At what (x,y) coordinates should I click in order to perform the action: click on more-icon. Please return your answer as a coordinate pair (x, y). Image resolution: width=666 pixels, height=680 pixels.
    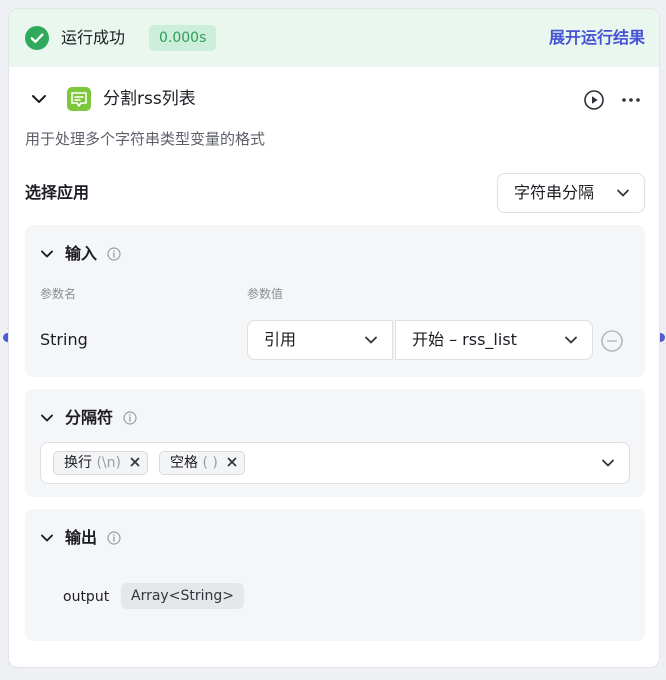
    Looking at the image, I should click on (631, 100).